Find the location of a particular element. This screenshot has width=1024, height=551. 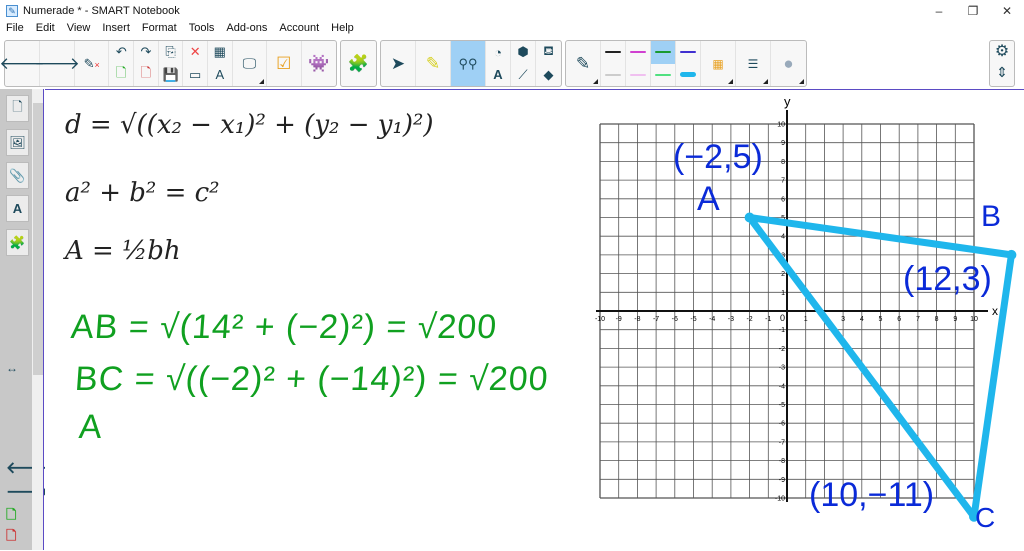

next-page-button: 🡒 is located at coordinates (57, 63).